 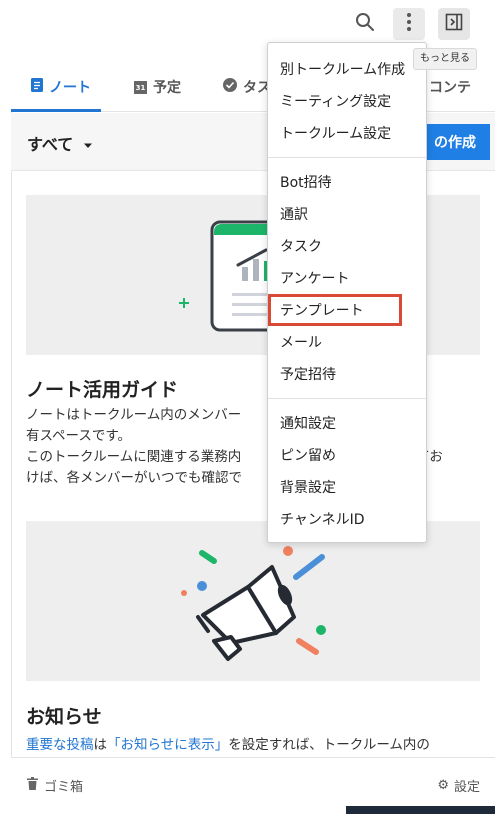 I want to click on note-guide-title: ノート活用ガイド, so click(x=102, y=390).